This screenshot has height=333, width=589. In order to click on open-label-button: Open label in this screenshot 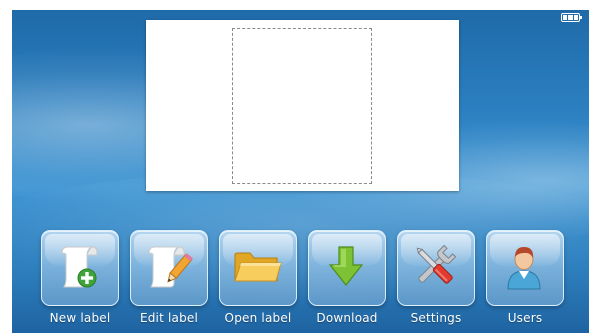, I will do `click(258, 280)`.